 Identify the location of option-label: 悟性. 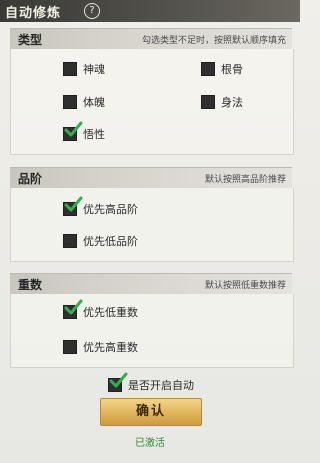
(94, 134).